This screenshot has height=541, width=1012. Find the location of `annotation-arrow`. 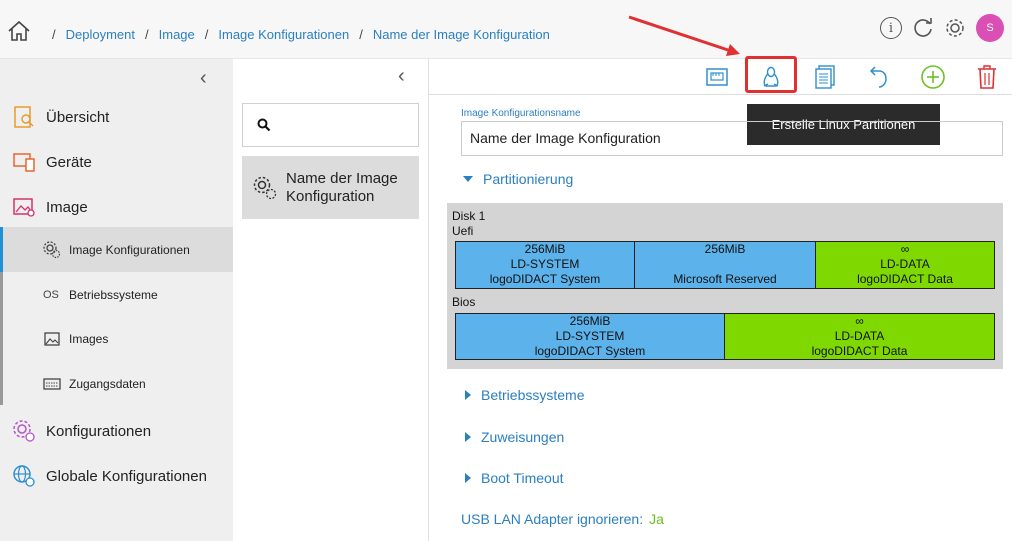

annotation-arrow is located at coordinates (684, 35).